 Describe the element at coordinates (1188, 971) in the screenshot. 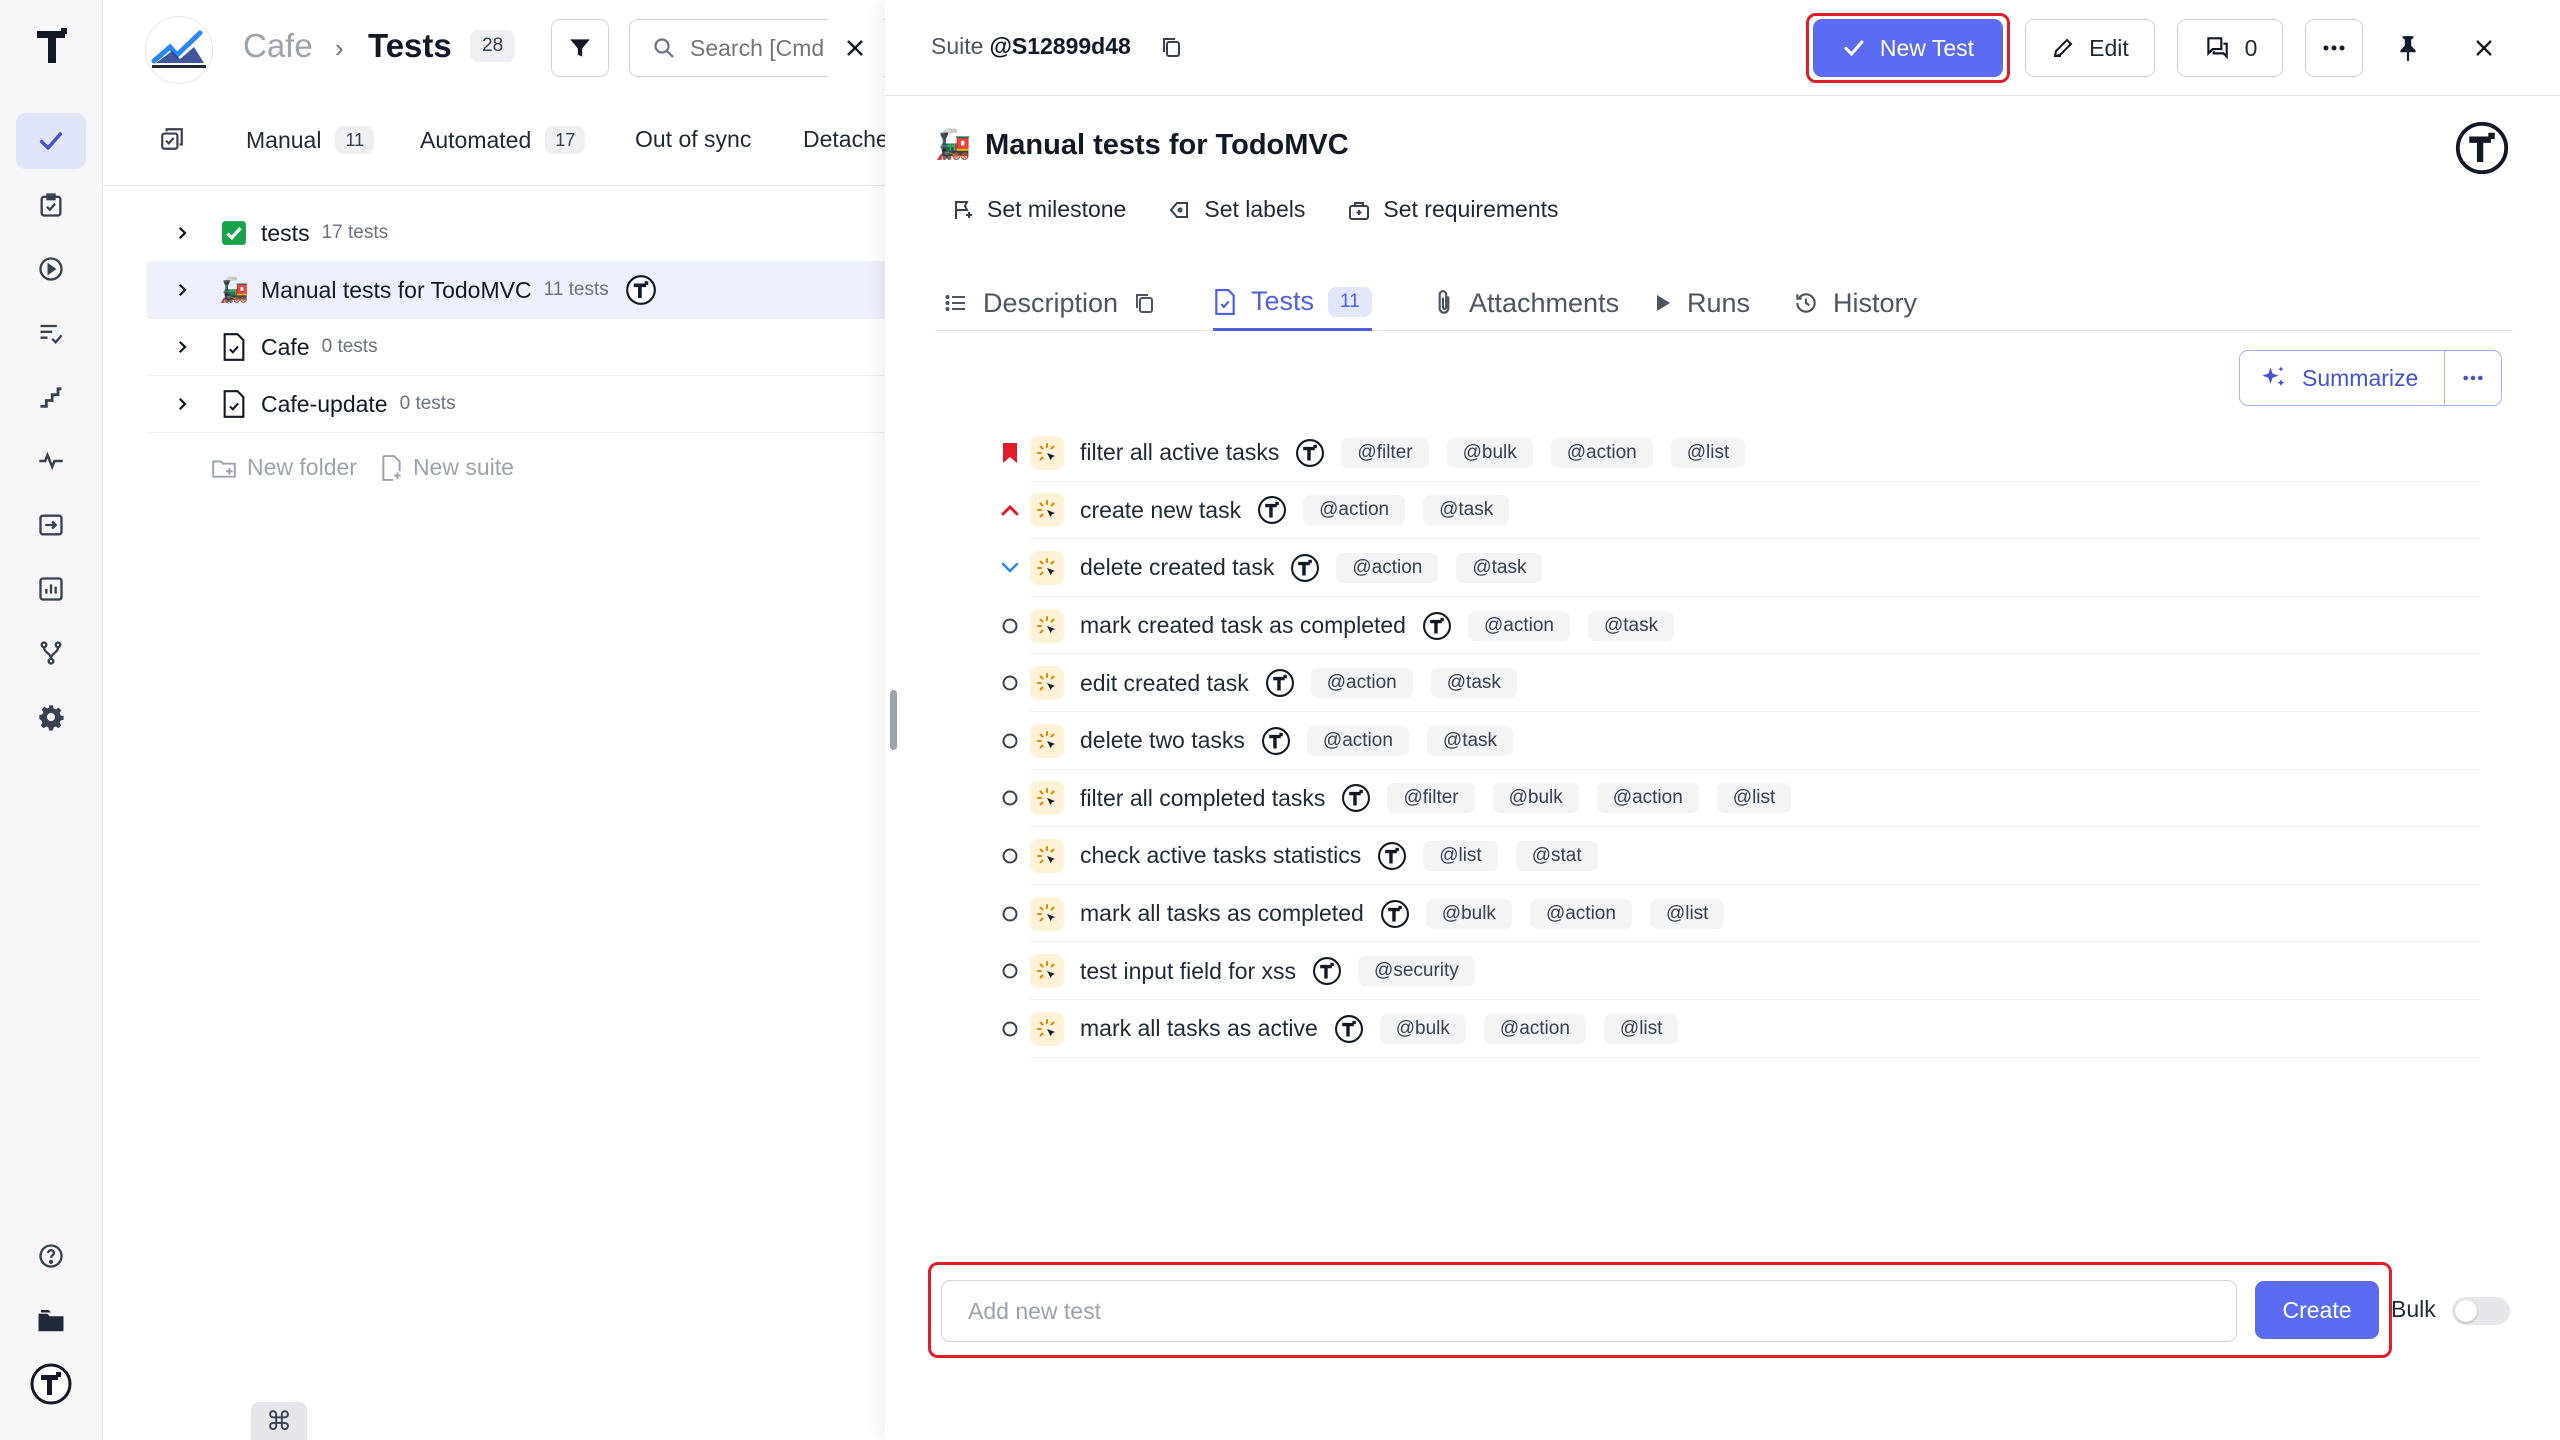

I see `test-name: test input field for xss` at that location.